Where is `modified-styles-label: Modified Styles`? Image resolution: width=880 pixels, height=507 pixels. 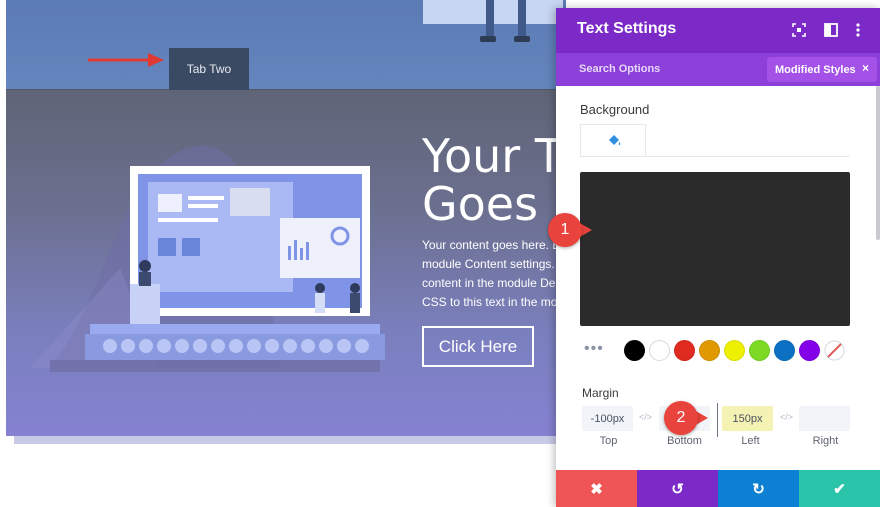 modified-styles-label: Modified Styles is located at coordinates (815, 69).